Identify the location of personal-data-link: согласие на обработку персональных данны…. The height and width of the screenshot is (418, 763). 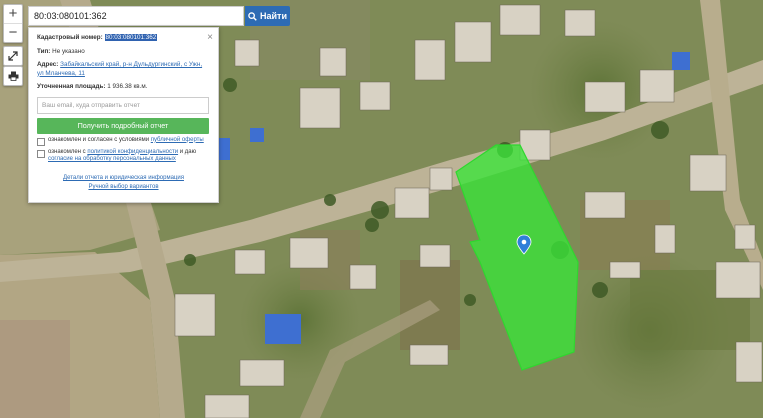
(112, 159).